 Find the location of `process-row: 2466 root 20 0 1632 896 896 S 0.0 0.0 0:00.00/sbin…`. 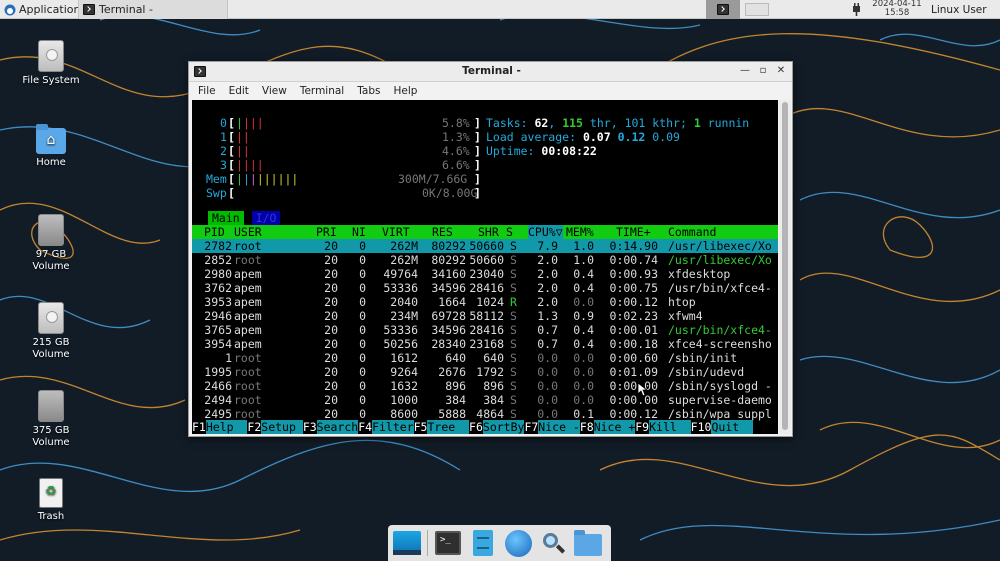

process-row: 2466 root 20 0 1632 896 896 S 0.0 0.0 0:00.00/sbin… is located at coordinates (485, 386).